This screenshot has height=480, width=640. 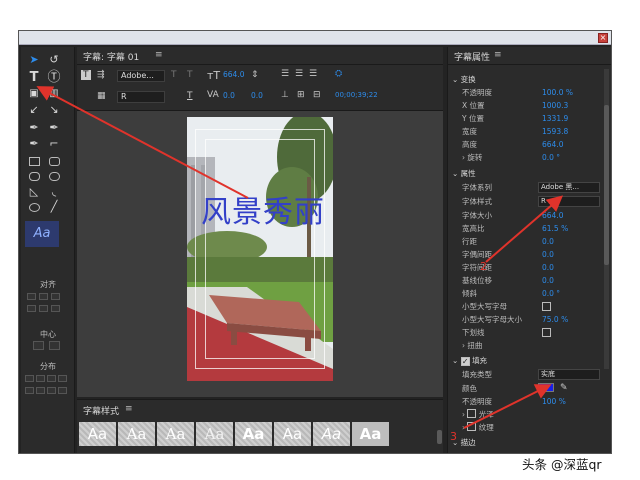 What do you see at coordinates (557, 92) in the screenshot?
I see `property-value: 100.0 %` at bounding box center [557, 92].